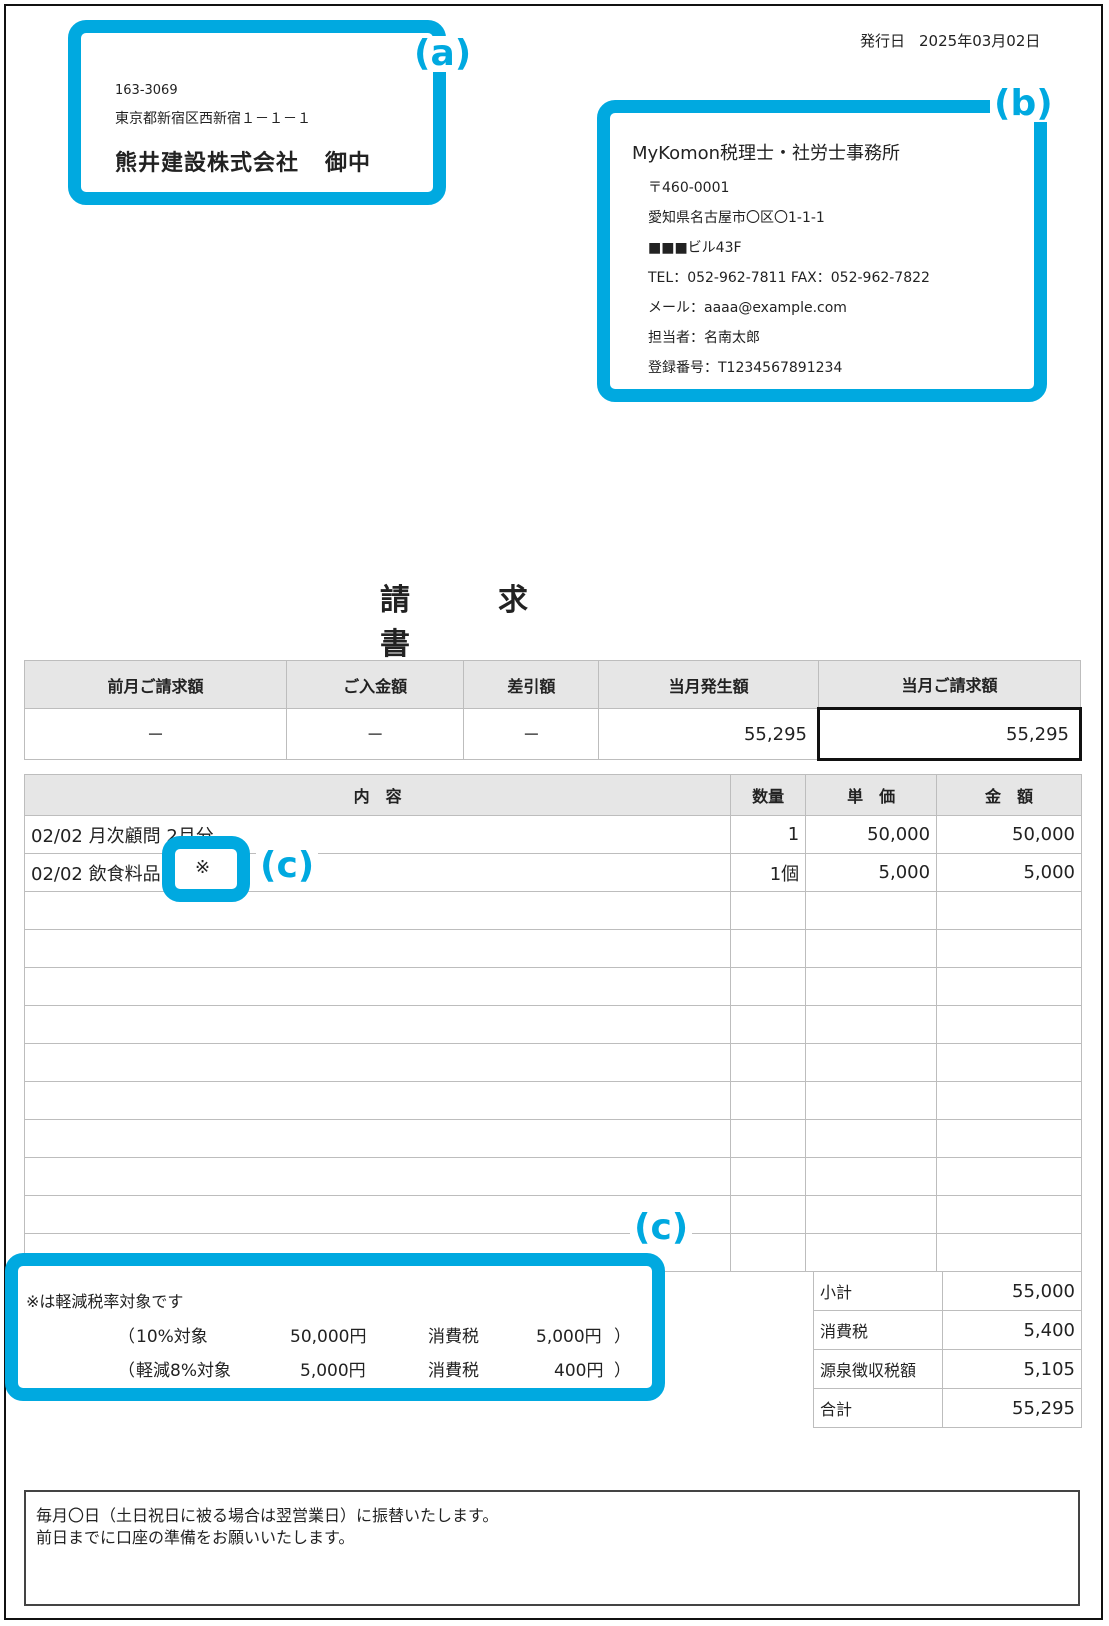 This screenshot has width=1109, height=1626. Describe the element at coordinates (747, 308) in the screenshot. I see `sender-email: メール：aaaa@example.com` at that location.